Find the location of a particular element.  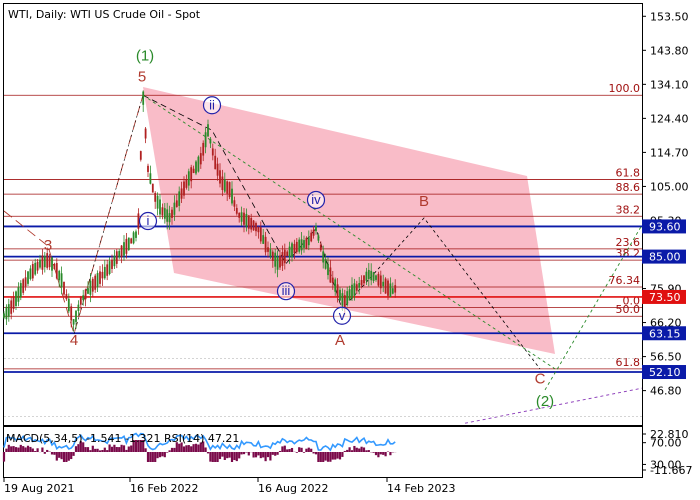

wave-label: 3 is located at coordinates (48, 245).